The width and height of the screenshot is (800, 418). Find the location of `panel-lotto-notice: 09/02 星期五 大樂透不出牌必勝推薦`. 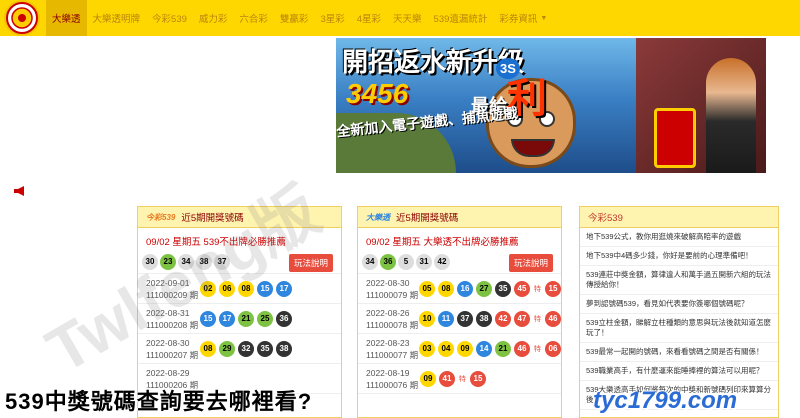

panel-lotto-notice: 09/02 星期五 大樂透不出牌必勝推薦 is located at coordinates (459, 241).